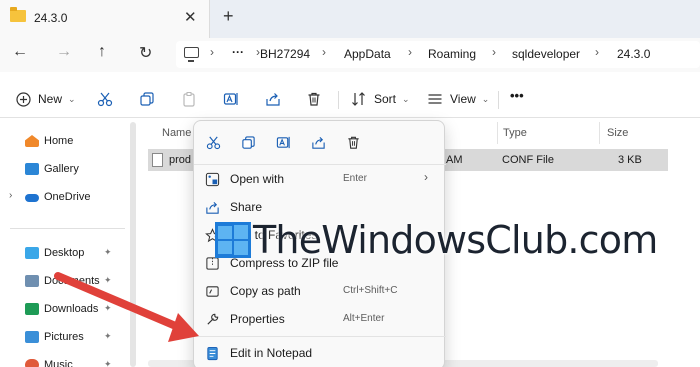  I want to click on paste-button, so click(189, 99).